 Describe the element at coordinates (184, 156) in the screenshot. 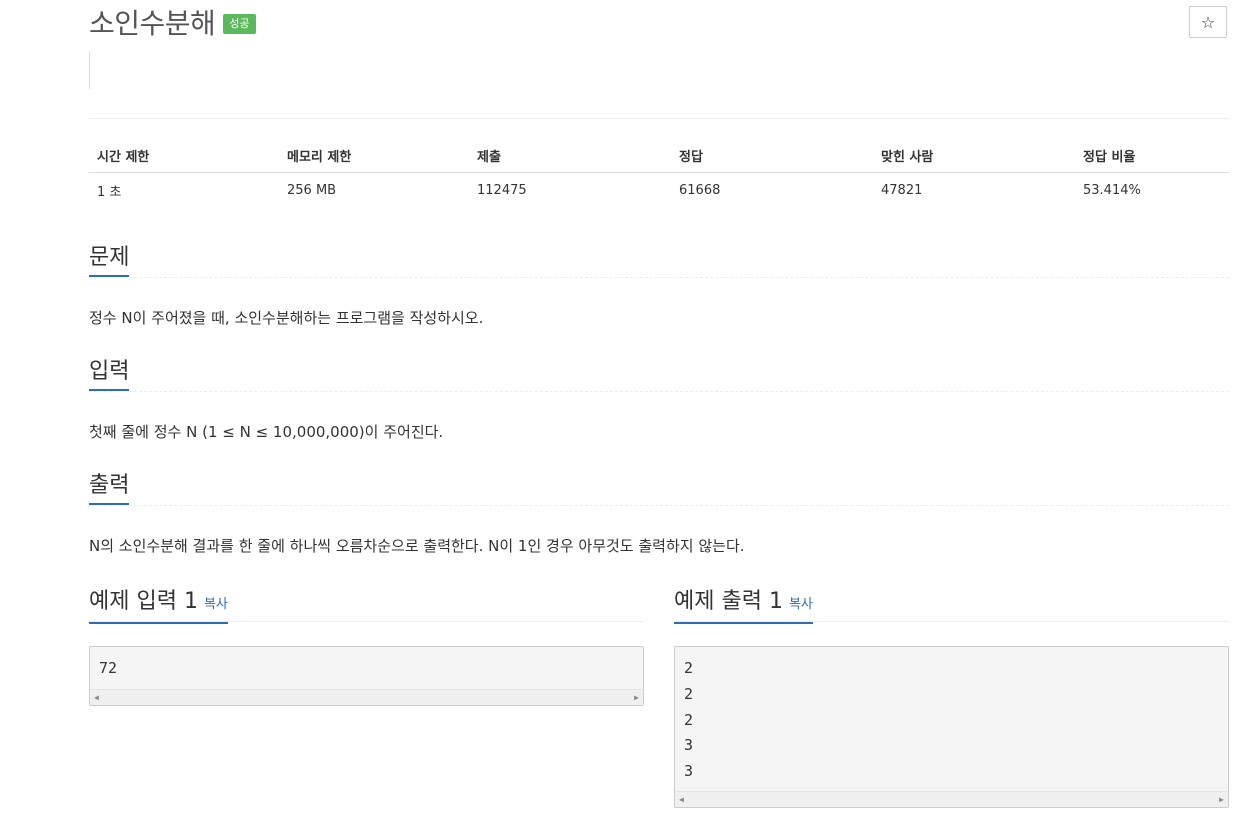

I see `header-time-limit: 시간 제한` at that location.